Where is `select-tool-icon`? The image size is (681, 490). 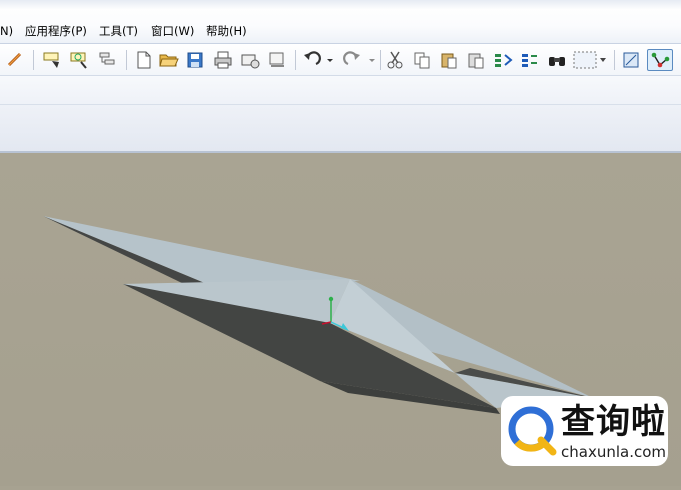
select-tool-icon is located at coordinates (53, 60).